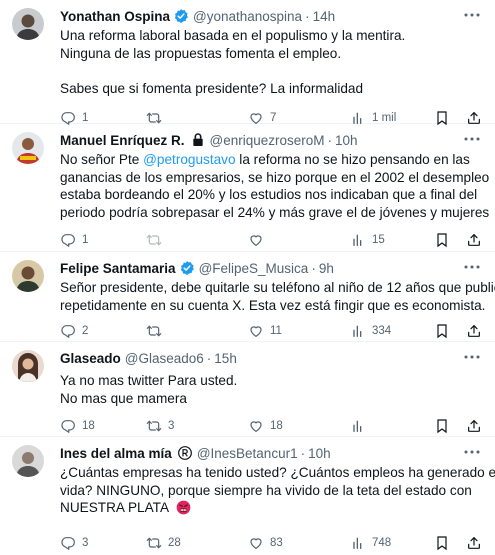 This screenshot has width=495, height=555. Describe the element at coordinates (382, 331) in the screenshot. I see `views-count: 334` at that location.